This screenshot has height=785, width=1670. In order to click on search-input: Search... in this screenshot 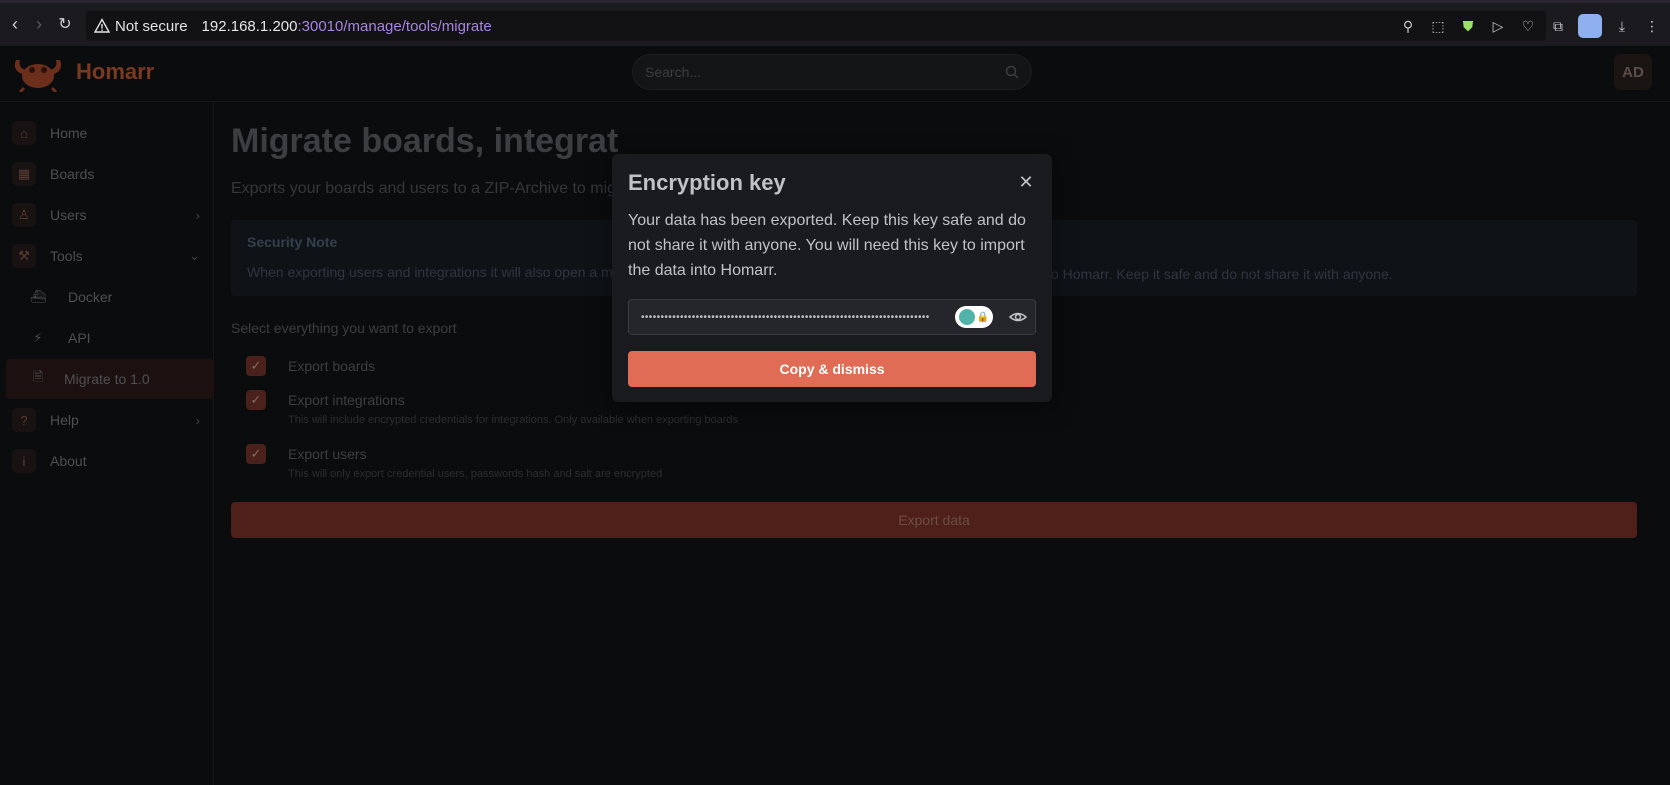, I will do `click(832, 72)`.